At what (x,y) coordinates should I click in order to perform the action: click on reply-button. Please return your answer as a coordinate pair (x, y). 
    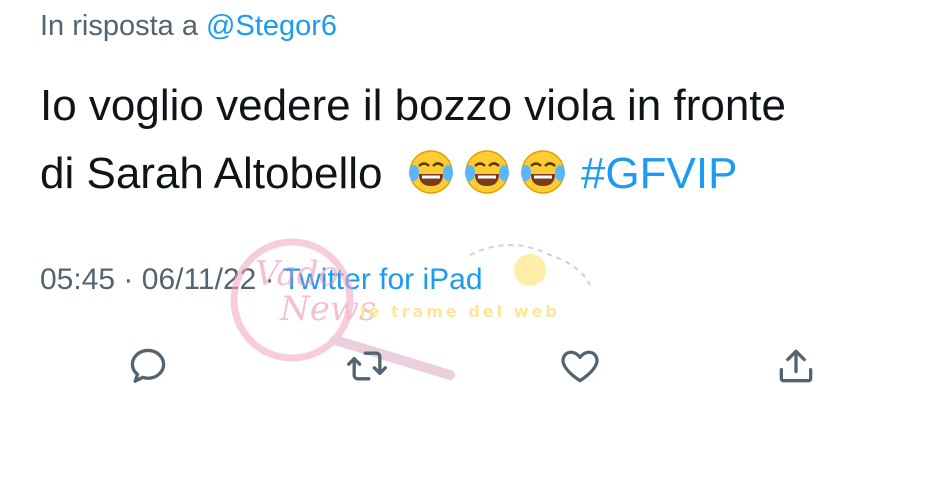
    Looking at the image, I should click on (148, 366).